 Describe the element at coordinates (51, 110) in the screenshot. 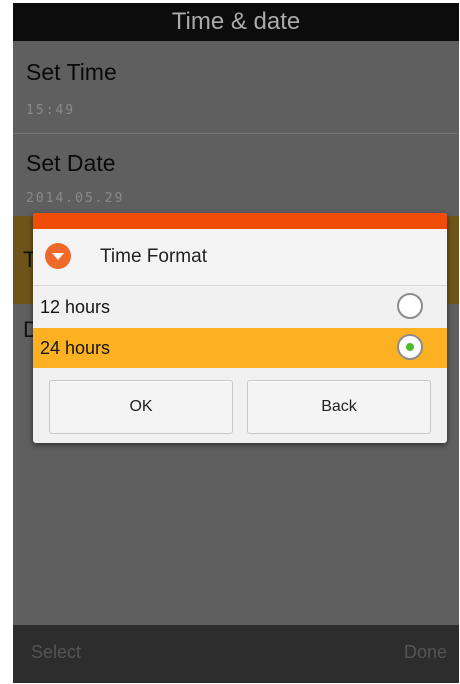

I see `set-time-value: 15:49` at that location.